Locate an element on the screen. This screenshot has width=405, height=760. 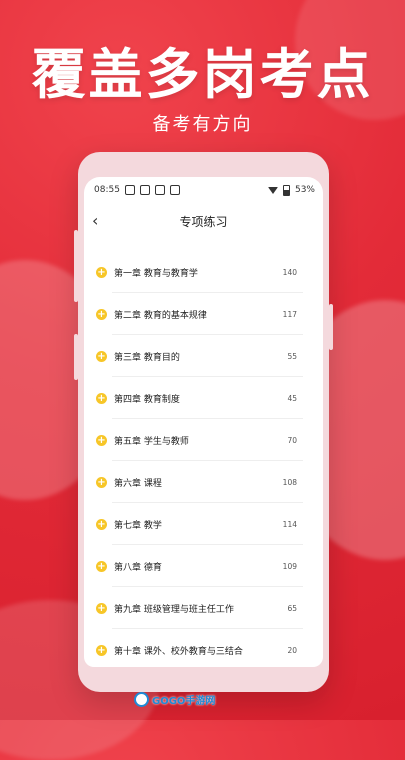
watermark: GOGO手游网 is located at coordinates (174, 699).